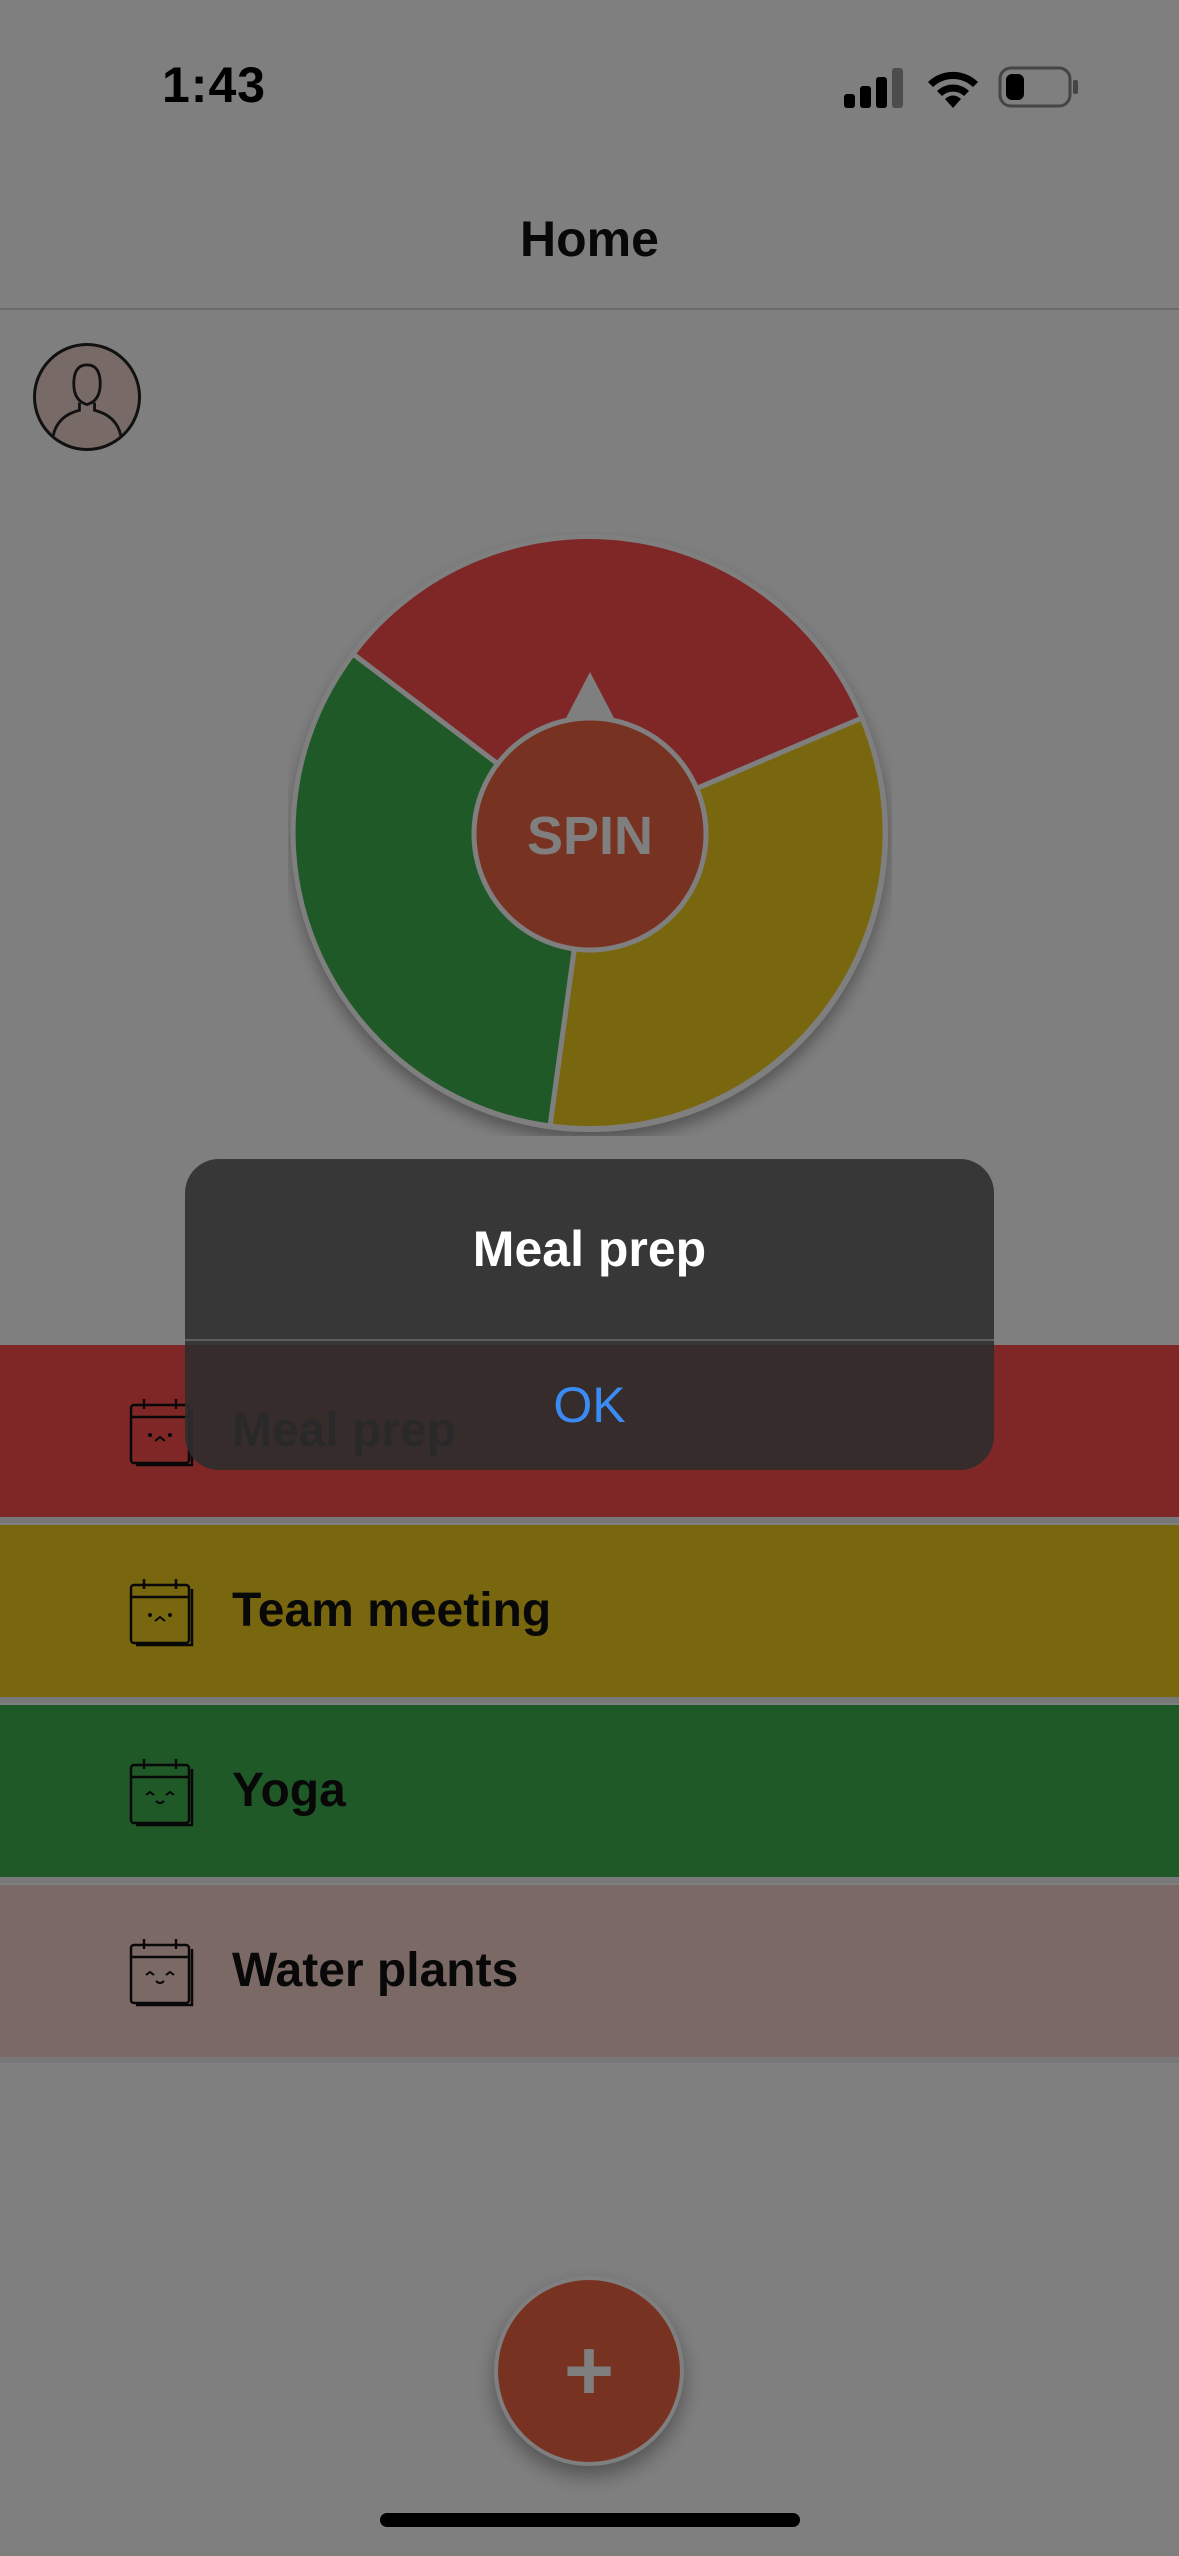 The height and width of the screenshot is (2556, 1179). I want to click on ok-button: OK, so click(589, 1405).